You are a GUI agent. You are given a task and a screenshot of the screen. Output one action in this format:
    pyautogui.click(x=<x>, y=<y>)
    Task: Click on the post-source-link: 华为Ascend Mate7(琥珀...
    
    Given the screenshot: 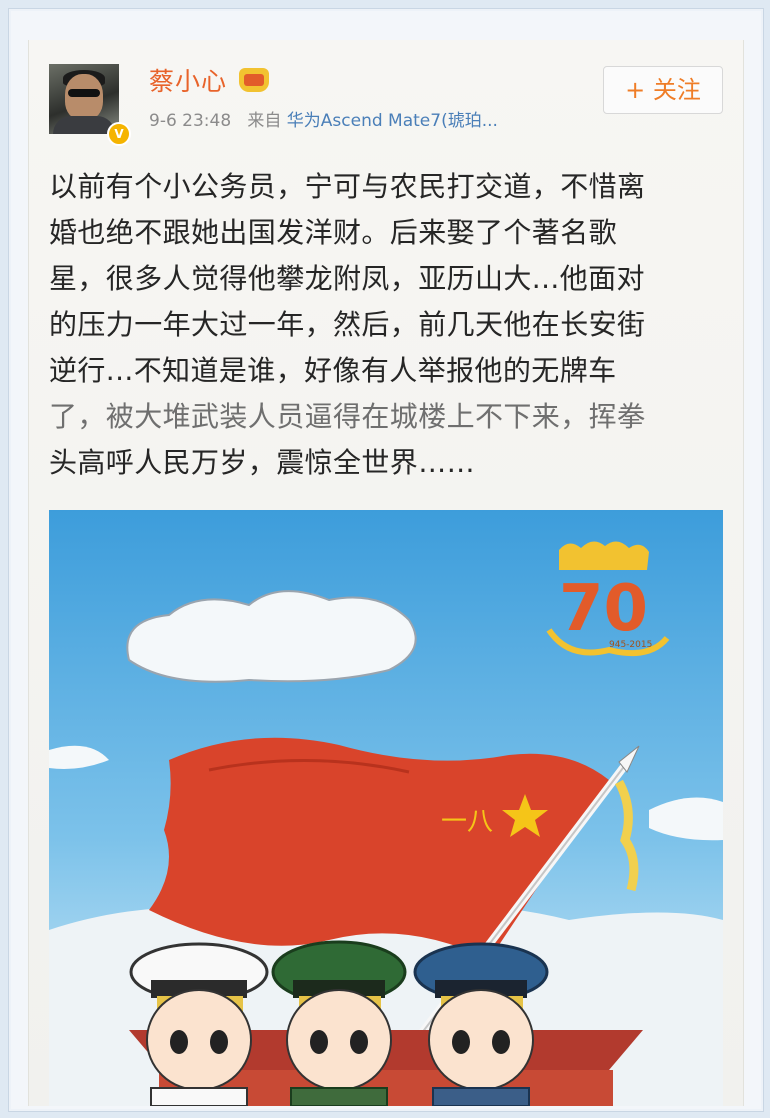 What is the action you would take?
    pyautogui.click(x=392, y=121)
    